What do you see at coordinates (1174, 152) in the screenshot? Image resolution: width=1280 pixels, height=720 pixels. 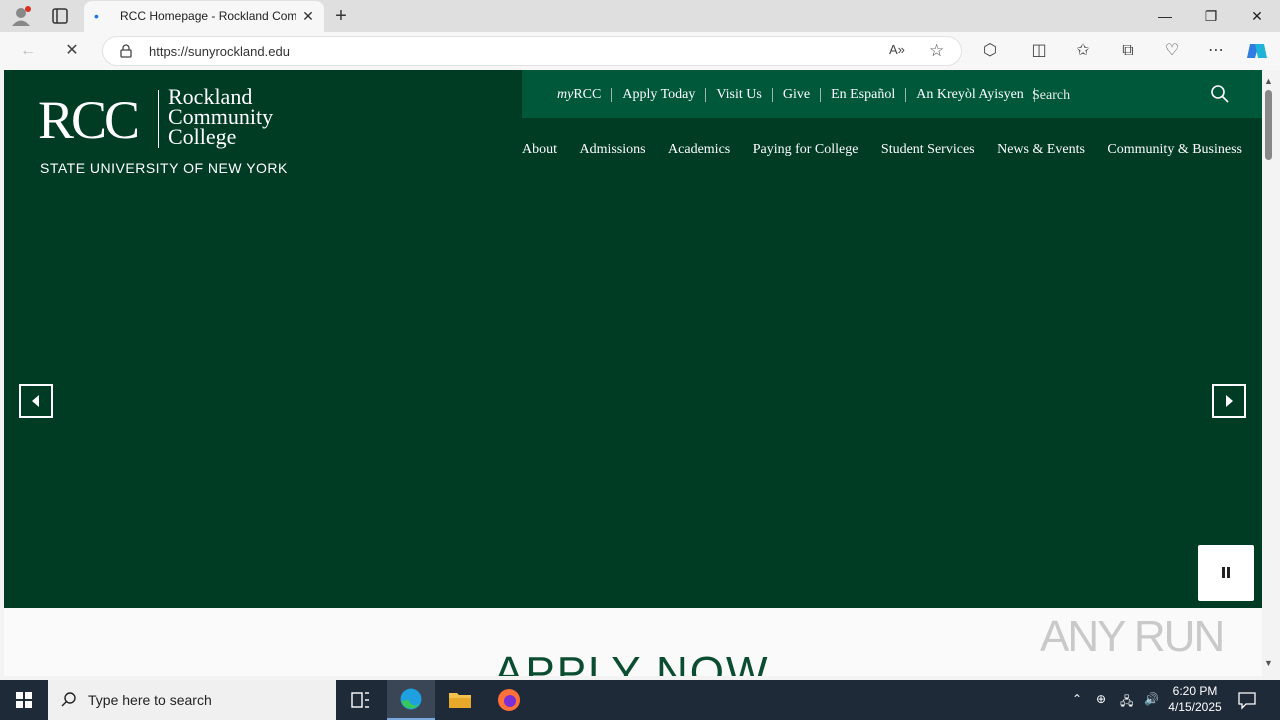 I see `nav-community-business: Community & Business` at bounding box center [1174, 152].